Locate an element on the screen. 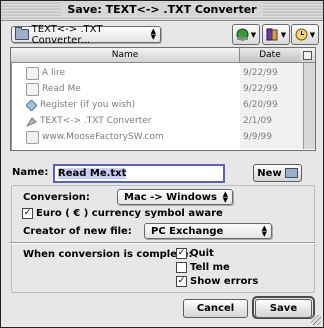  network-globe-icon is located at coordinates (242, 34).